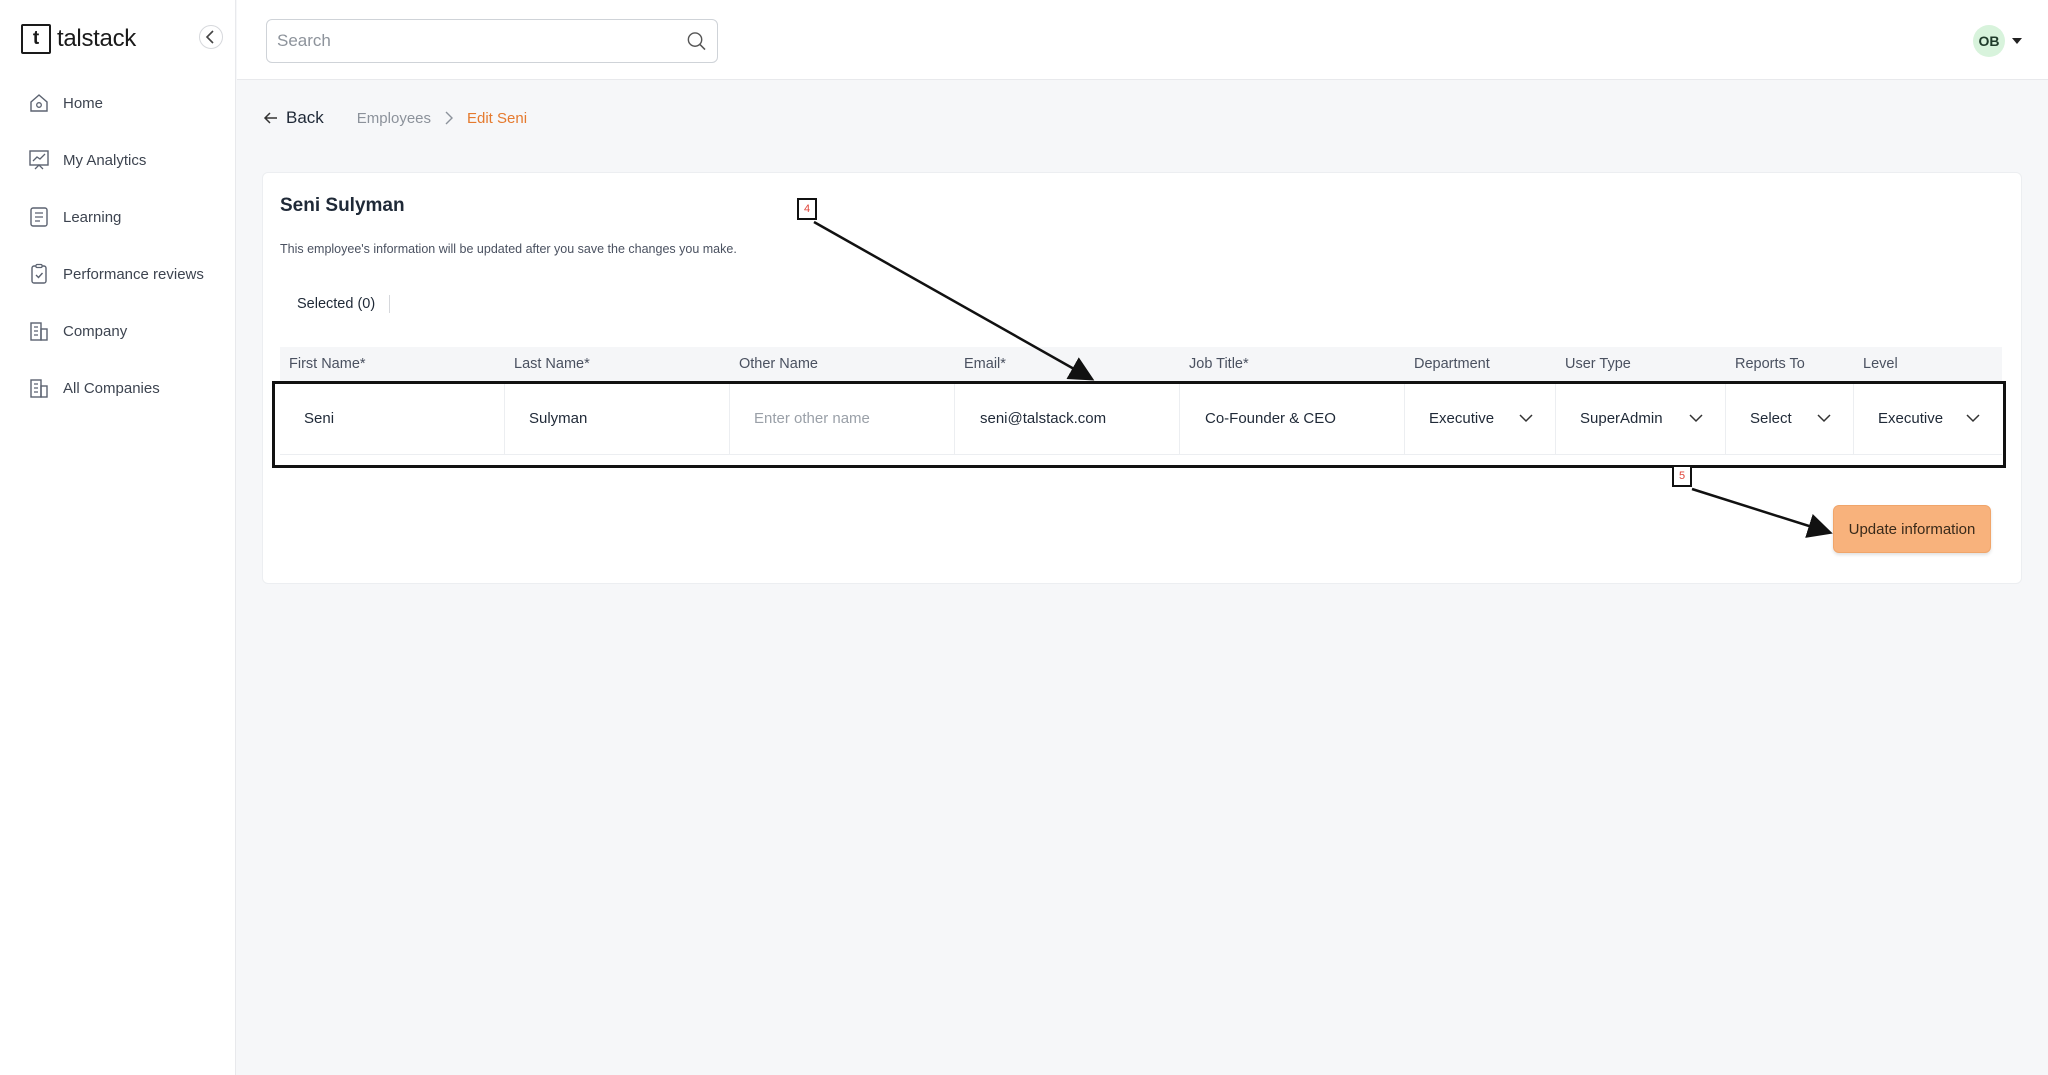 Image resolution: width=2048 pixels, height=1075 pixels. Describe the element at coordinates (1621, 418) in the screenshot. I see `user-type-value: SuperAdmin` at that location.